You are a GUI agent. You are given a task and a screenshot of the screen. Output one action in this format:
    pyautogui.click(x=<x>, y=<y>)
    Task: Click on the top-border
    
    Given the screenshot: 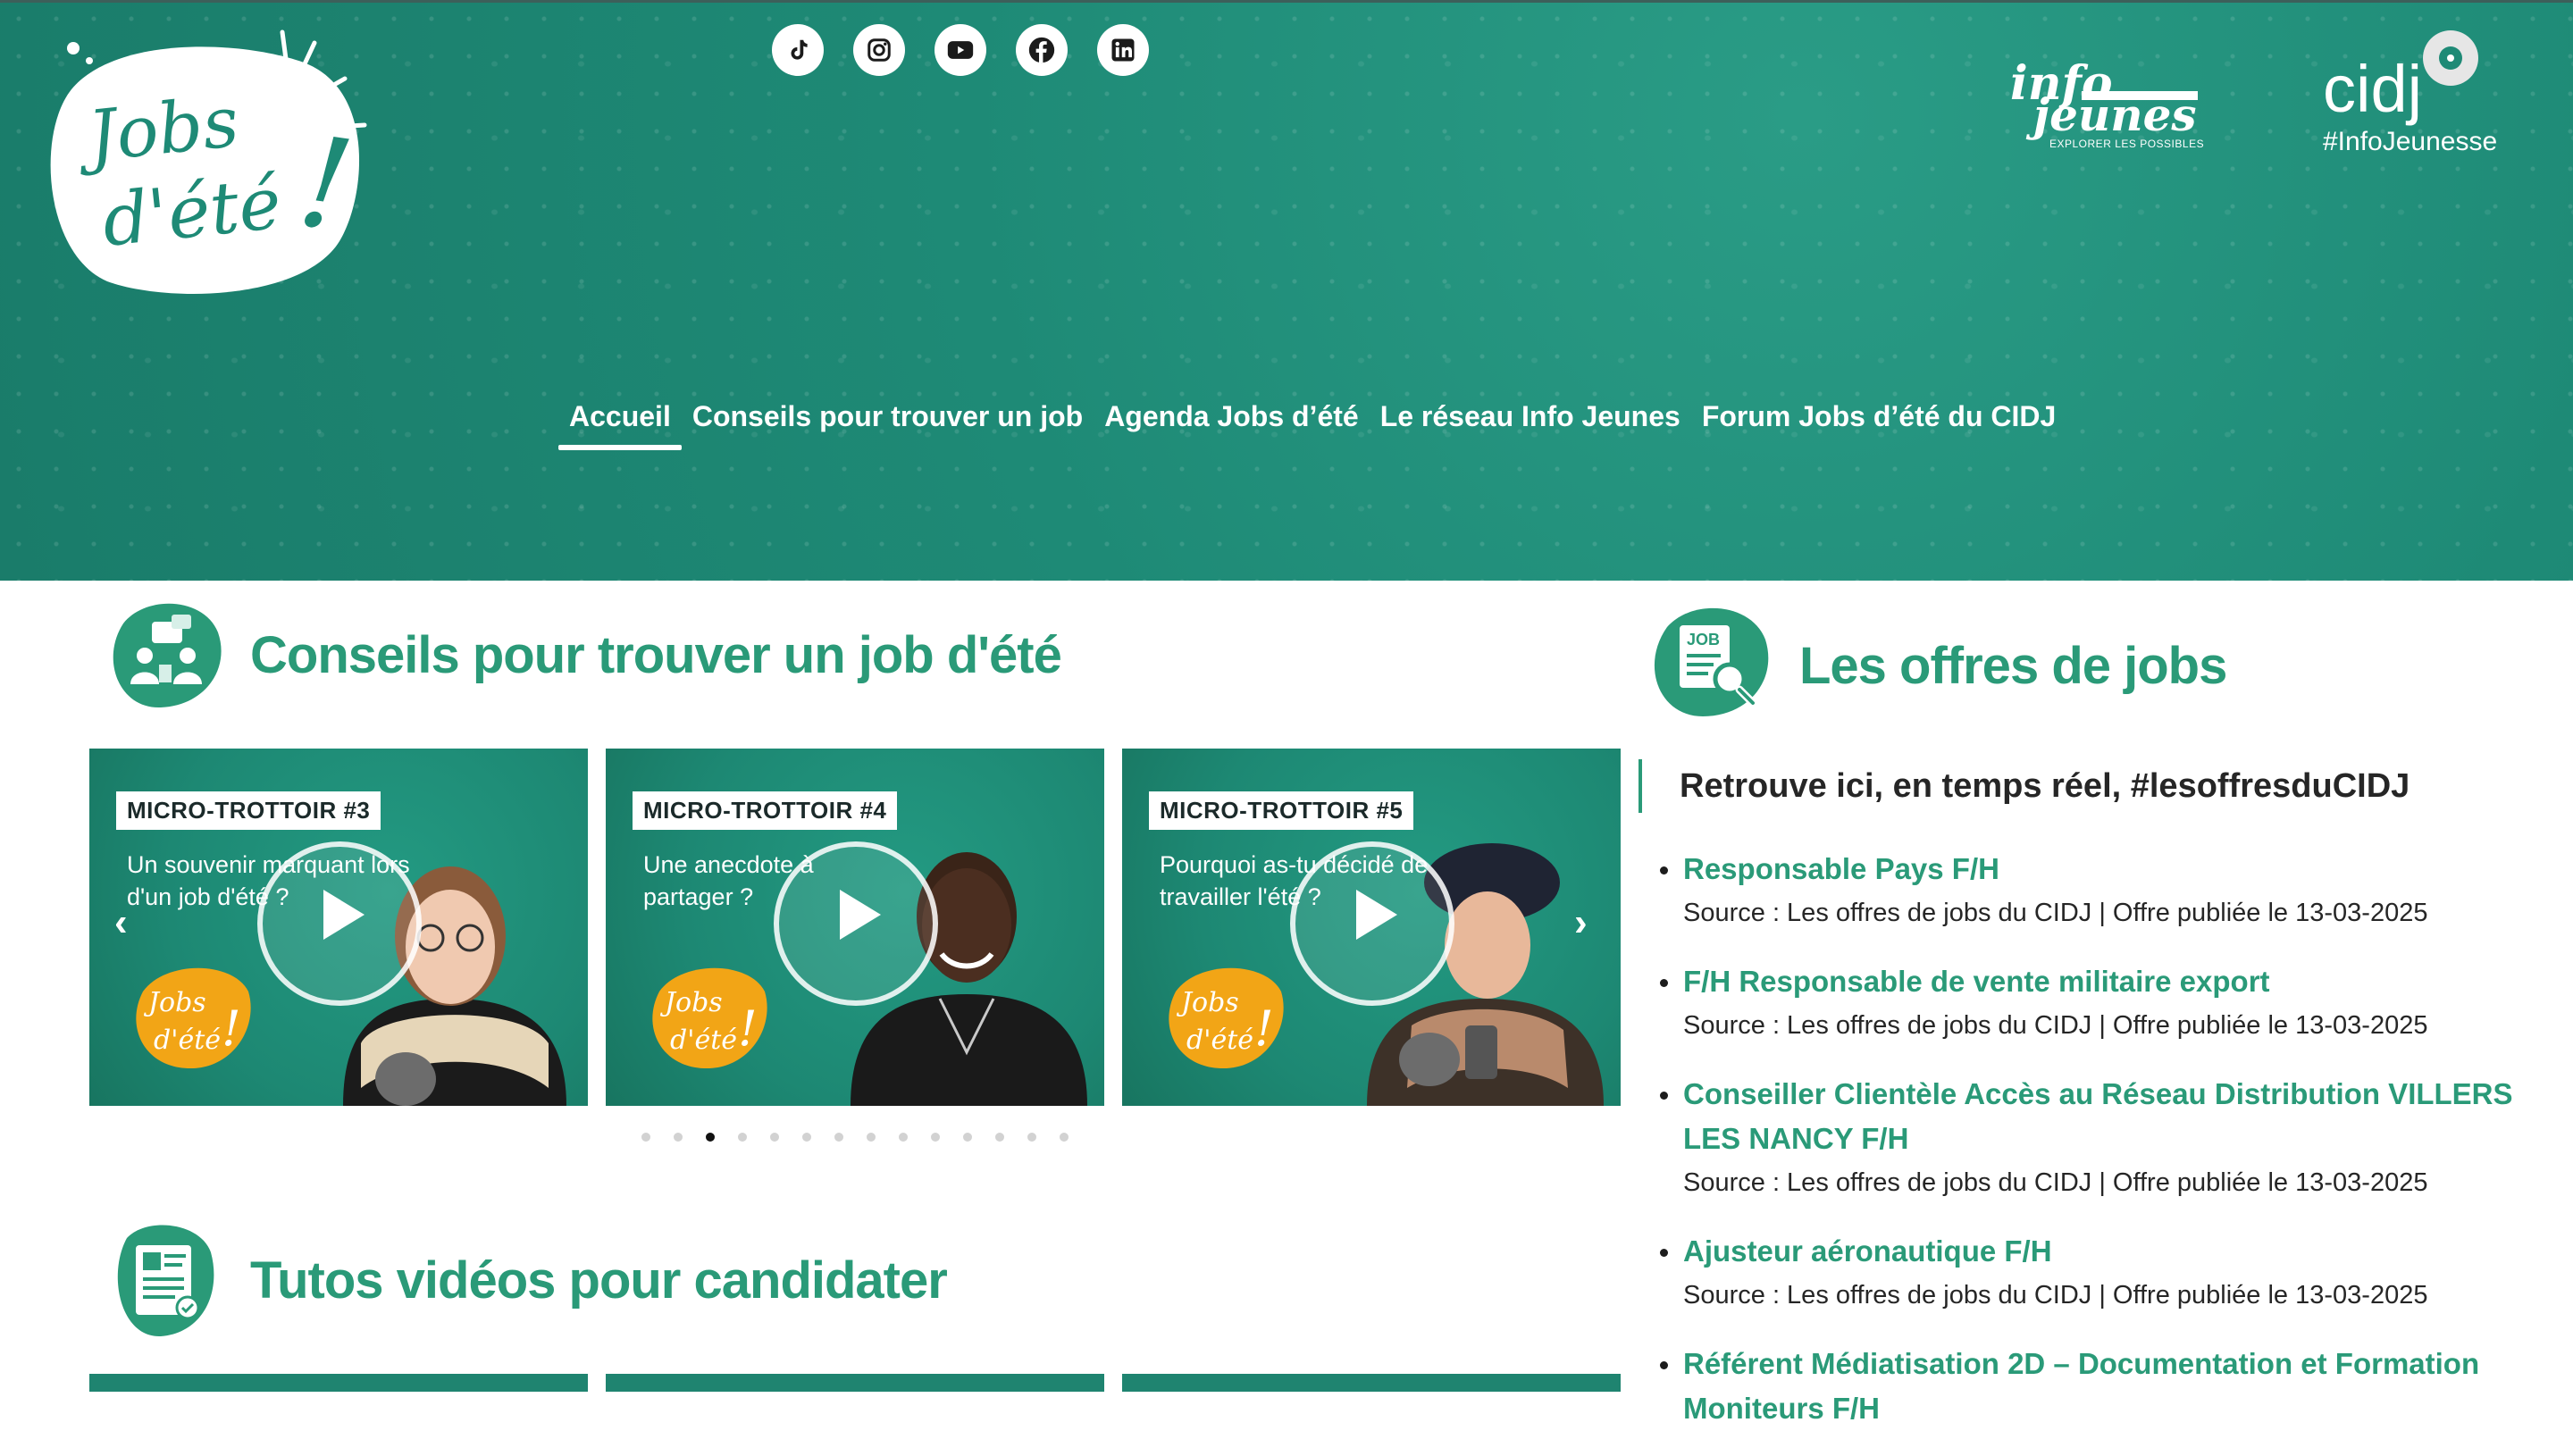 What is the action you would take?
    pyautogui.click(x=1286, y=1)
    